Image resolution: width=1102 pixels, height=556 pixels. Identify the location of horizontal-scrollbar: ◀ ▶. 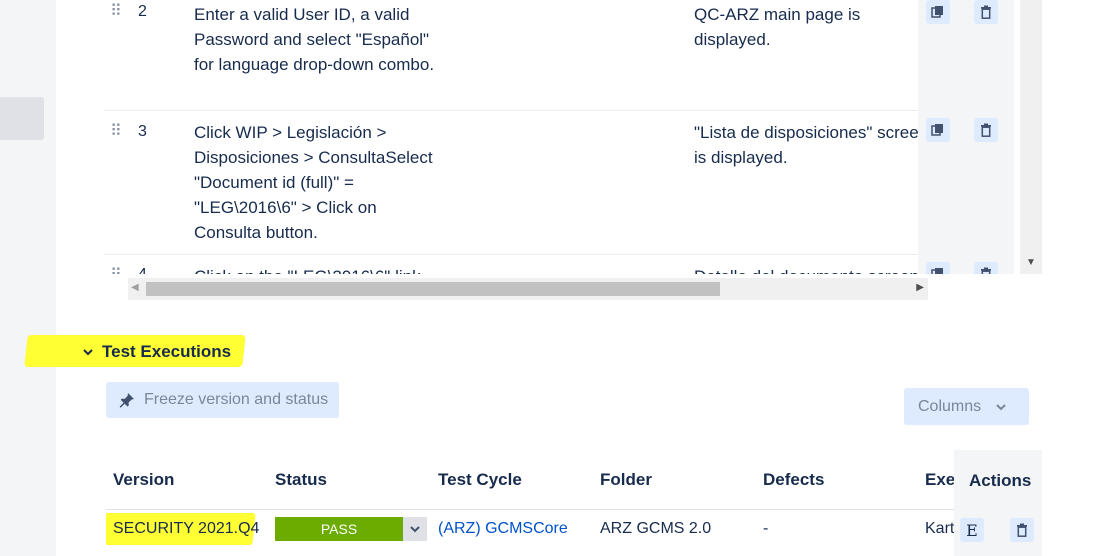
(528, 289).